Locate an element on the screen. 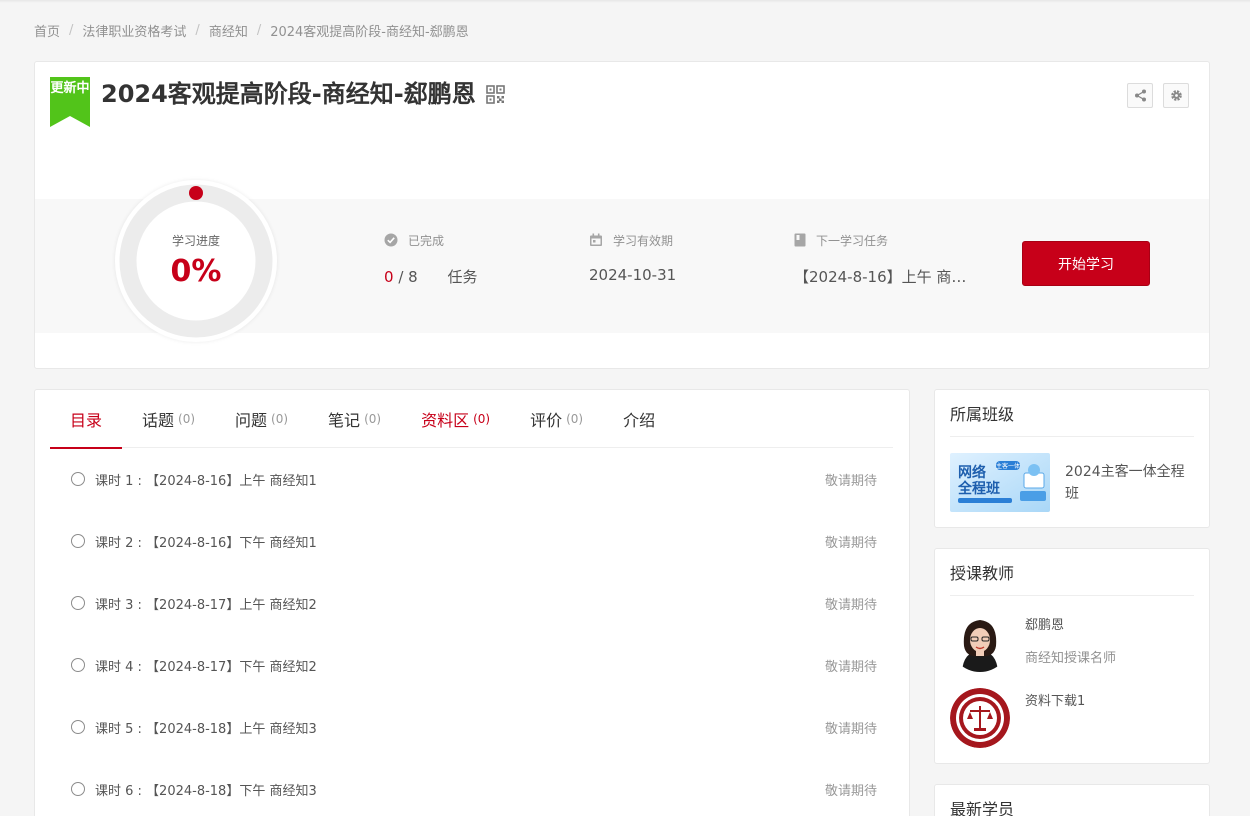 This screenshot has height=816, width=1250. tab-catalog: 目录 is located at coordinates (86, 419).